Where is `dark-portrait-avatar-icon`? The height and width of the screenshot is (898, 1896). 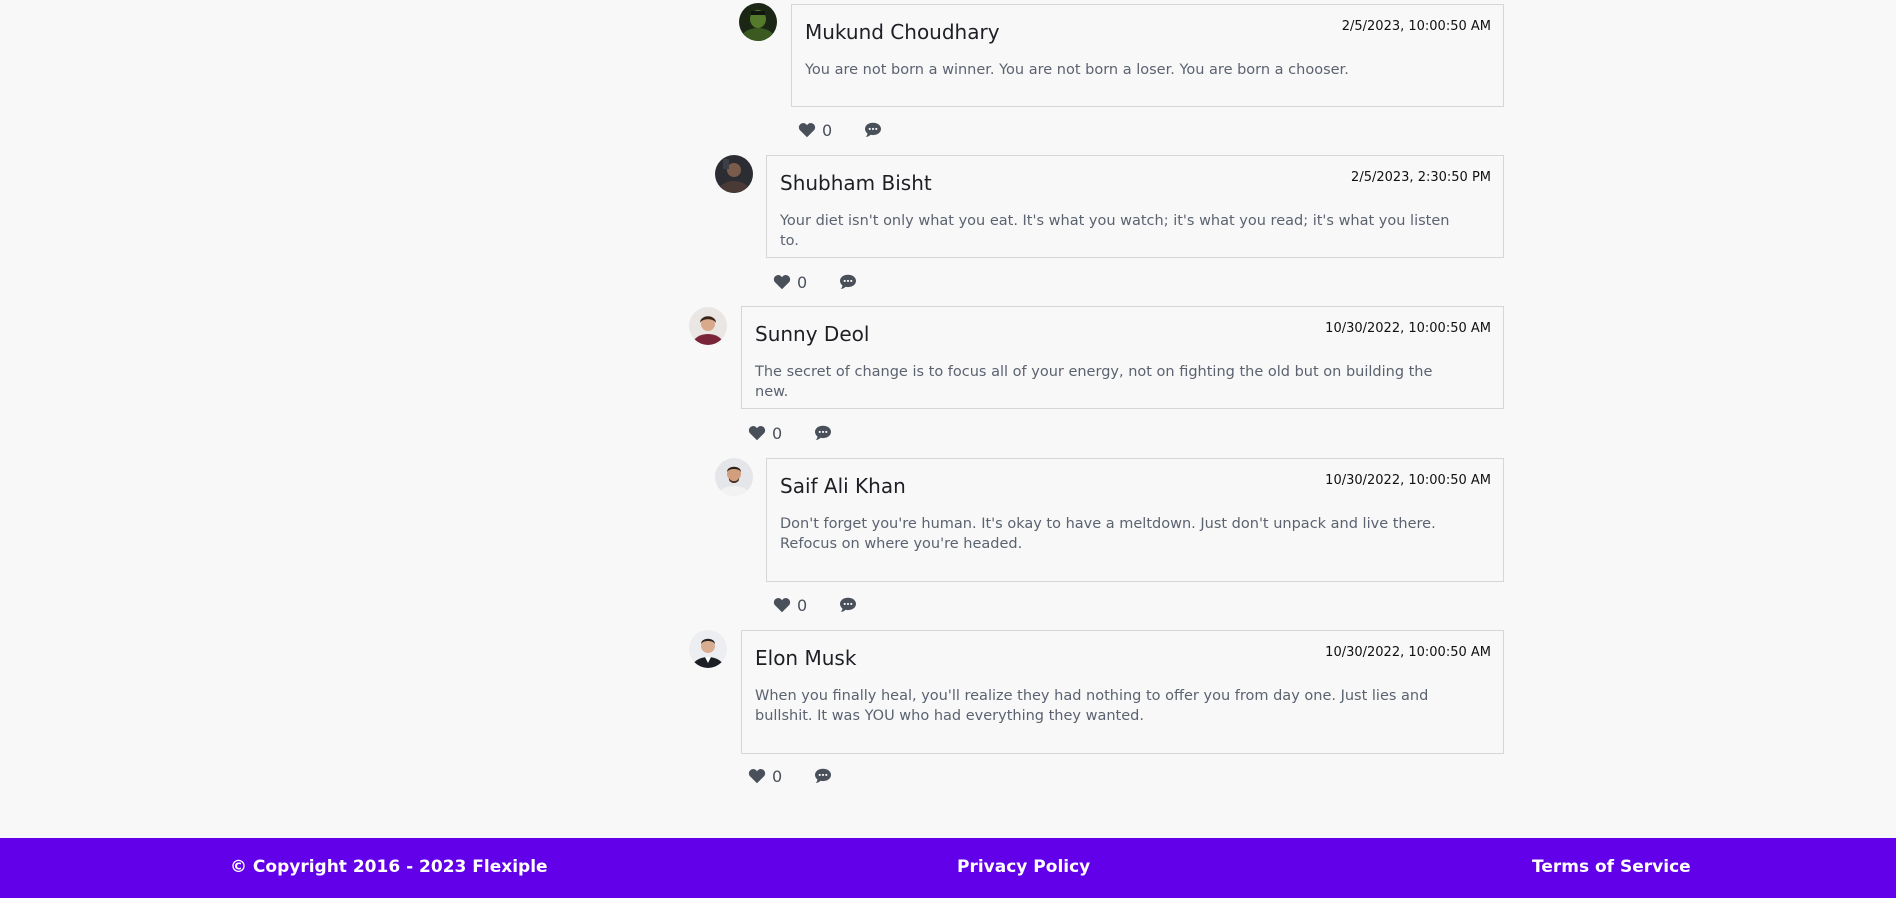 dark-portrait-avatar-icon is located at coordinates (734, 174).